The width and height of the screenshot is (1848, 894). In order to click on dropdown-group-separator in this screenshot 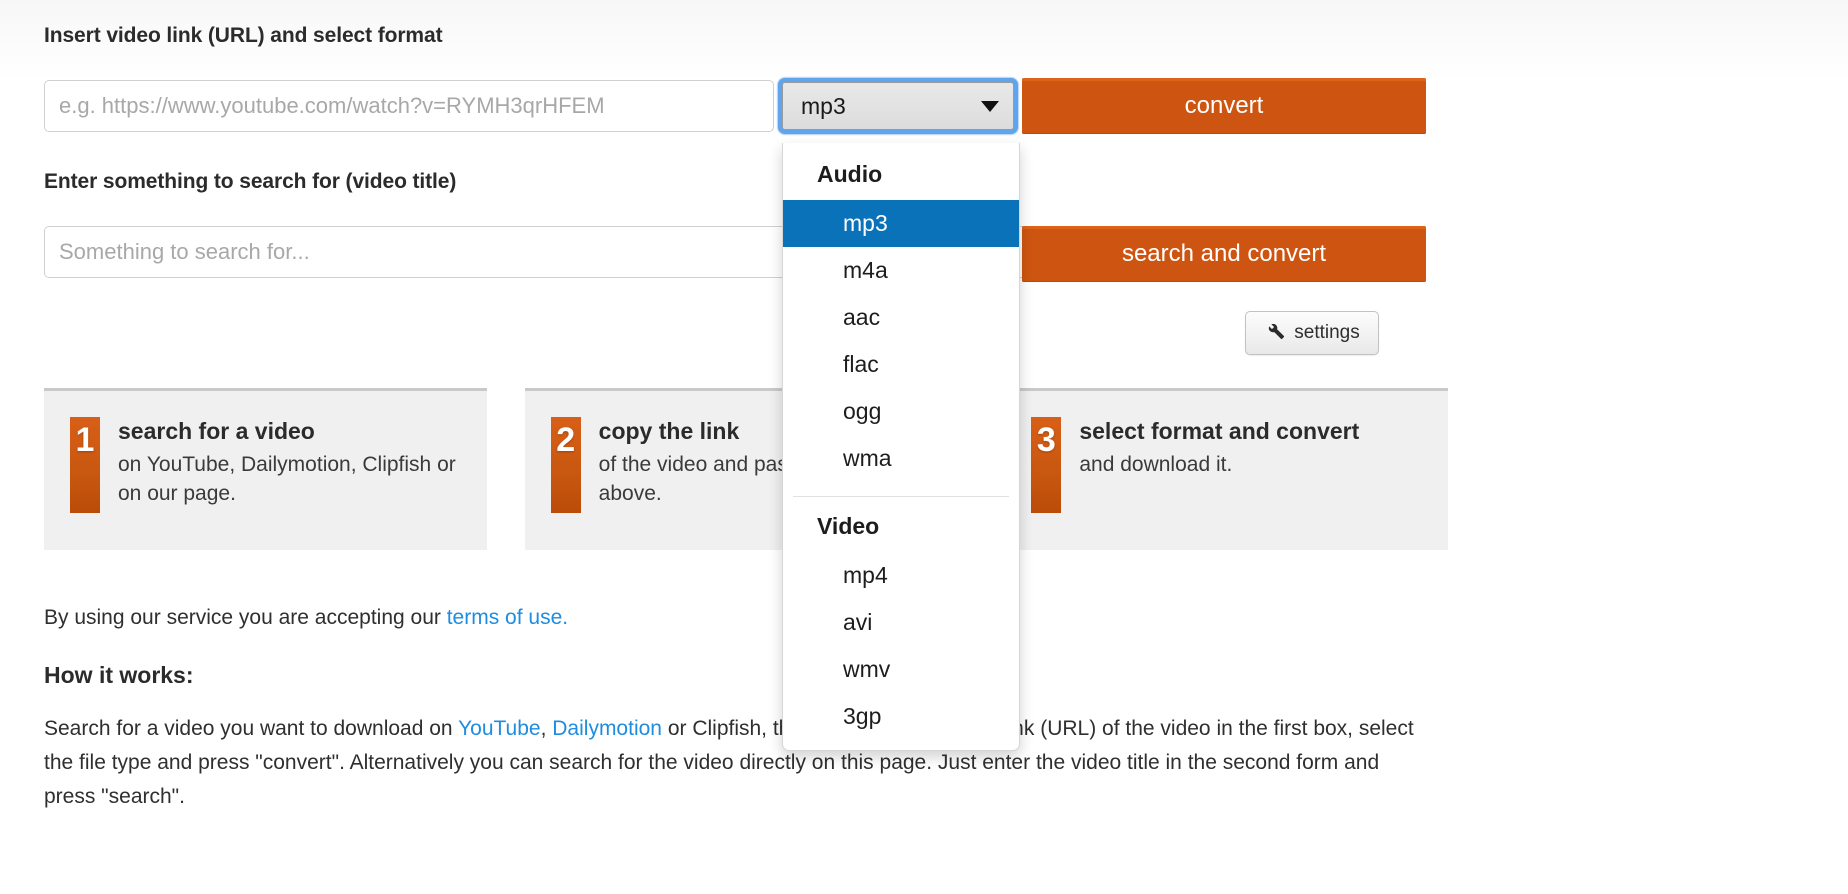, I will do `click(901, 496)`.